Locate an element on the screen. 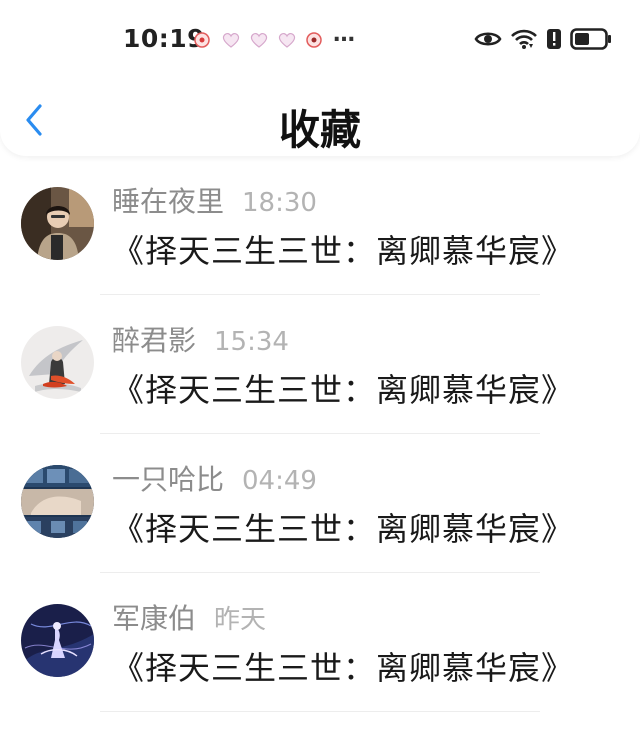 The width and height of the screenshot is (640, 730). item-time: 昨天 is located at coordinates (240, 620).